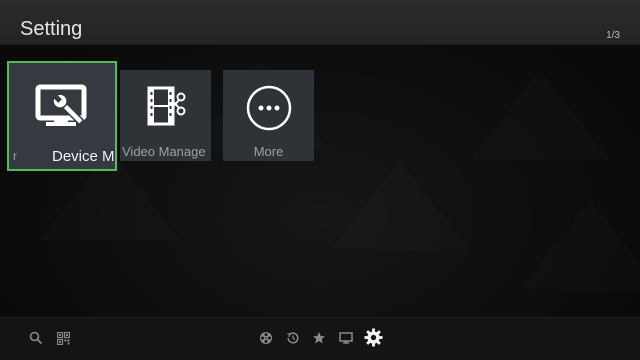  I want to click on gear-icon, so click(373, 337).